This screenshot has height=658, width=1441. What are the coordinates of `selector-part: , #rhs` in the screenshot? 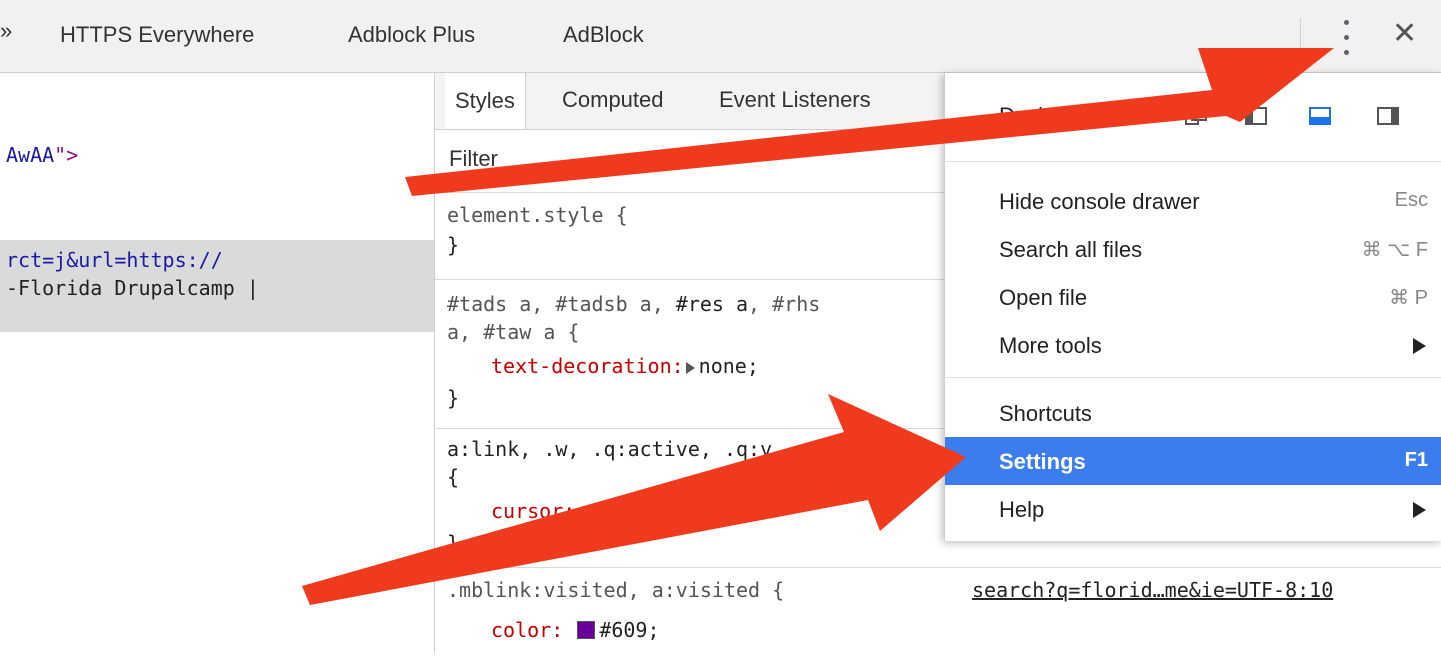 It's located at (784, 304).